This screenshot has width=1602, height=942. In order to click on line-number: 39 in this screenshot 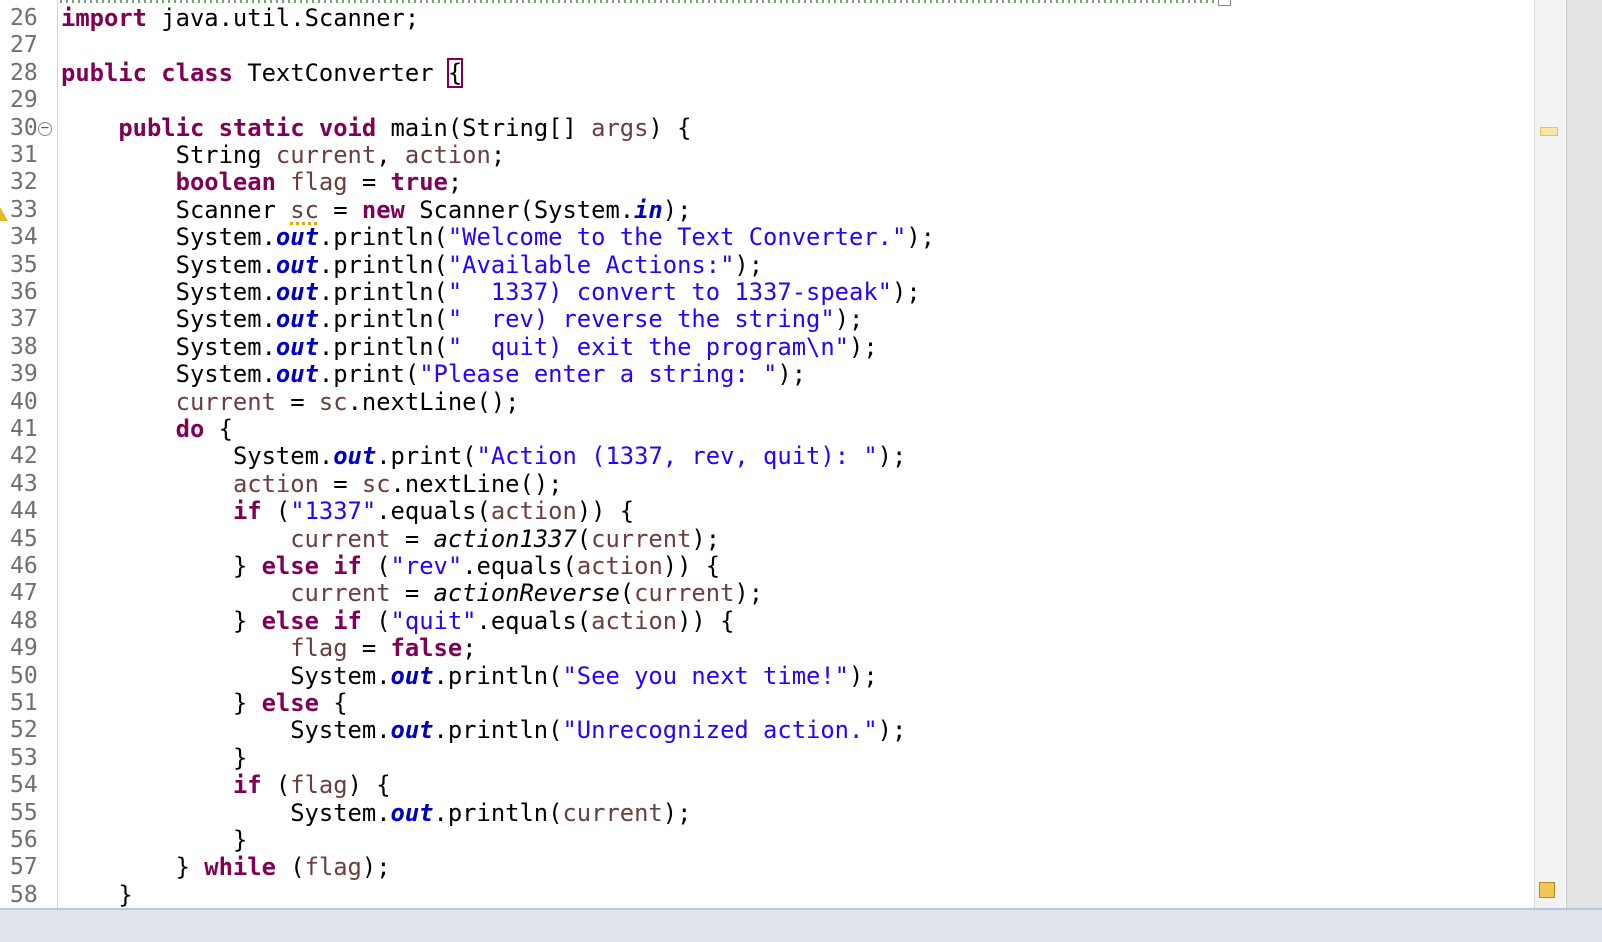, I will do `click(24, 374)`.